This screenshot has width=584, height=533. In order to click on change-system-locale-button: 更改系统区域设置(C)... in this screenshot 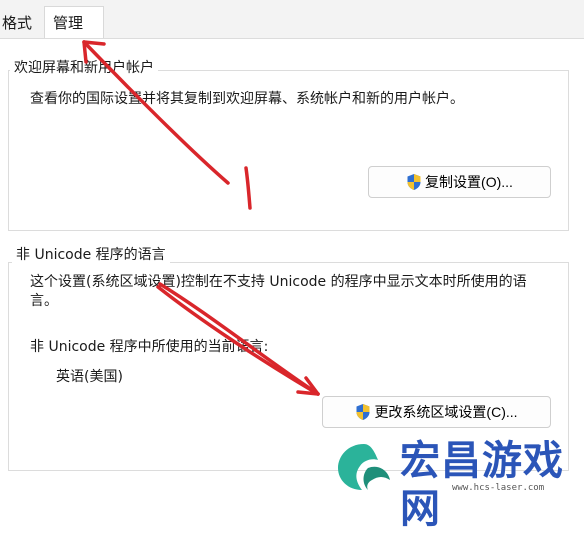, I will do `click(436, 412)`.